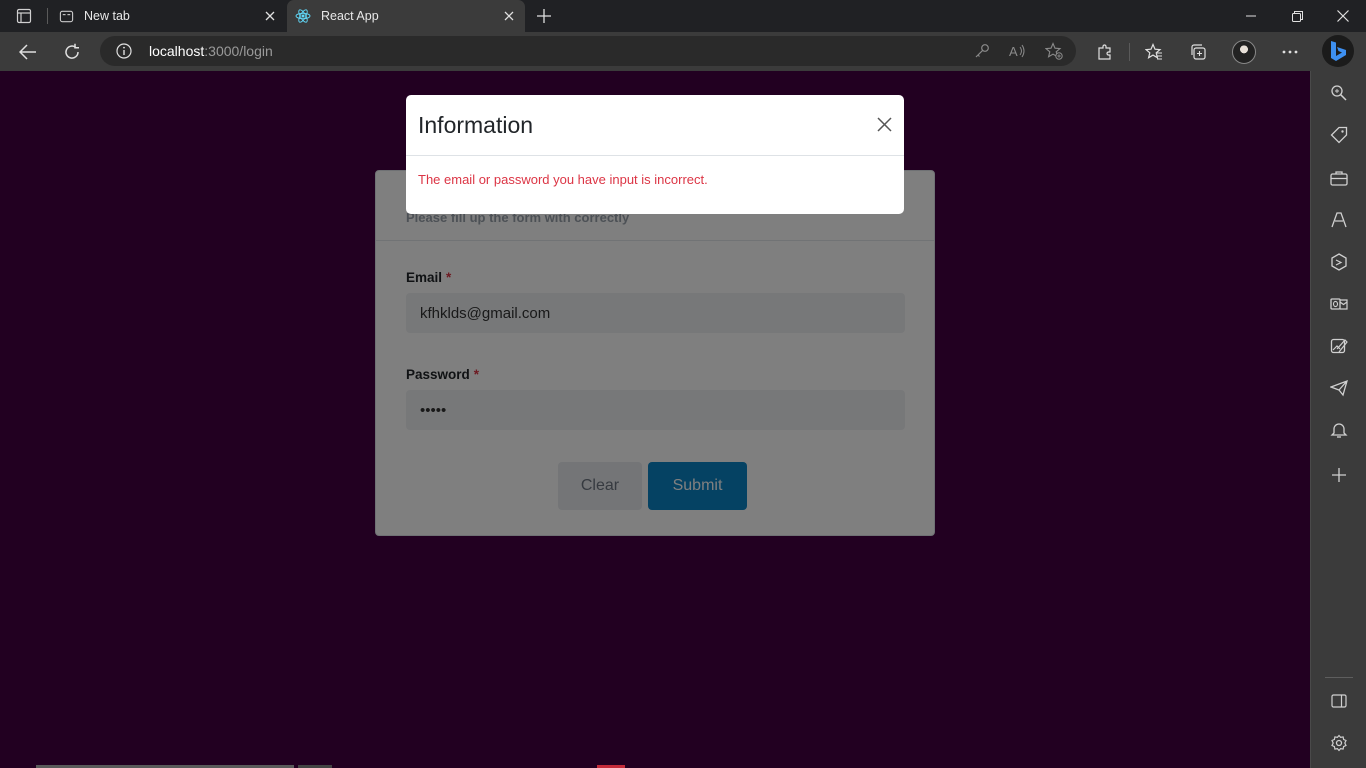  What do you see at coordinates (177, 51) in the screenshot?
I see `url-host: localhost` at bounding box center [177, 51].